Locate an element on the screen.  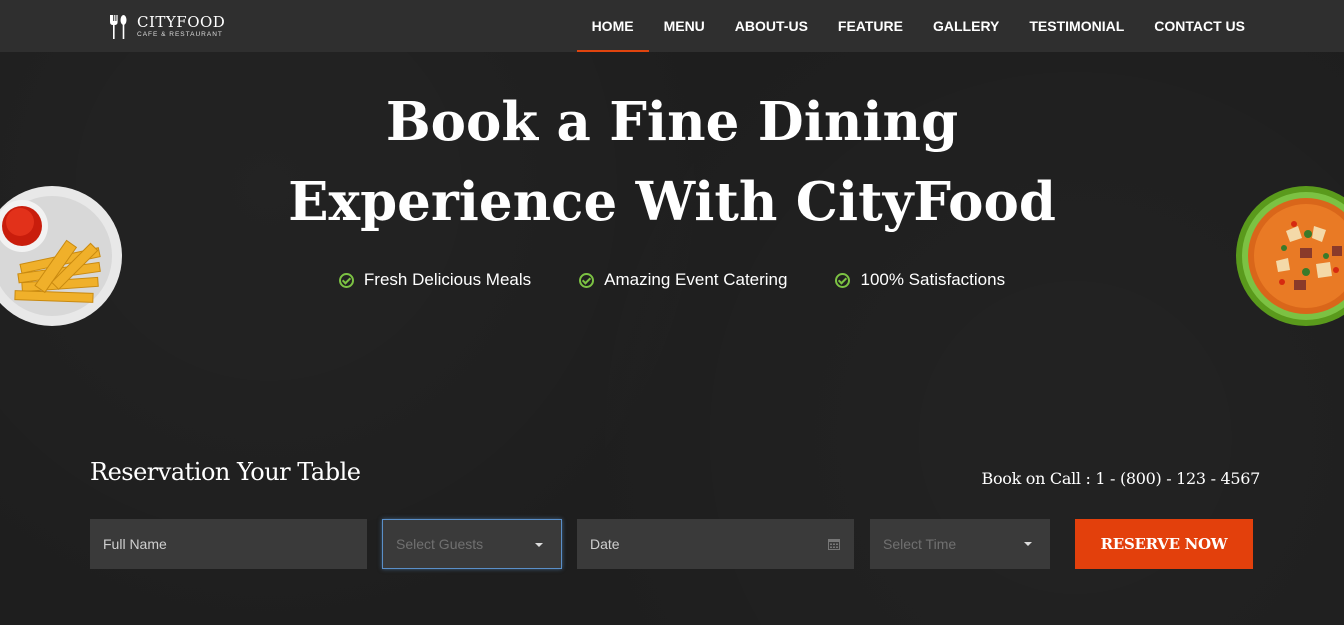
full-name-placeholder: Full Name is located at coordinates (135, 544).